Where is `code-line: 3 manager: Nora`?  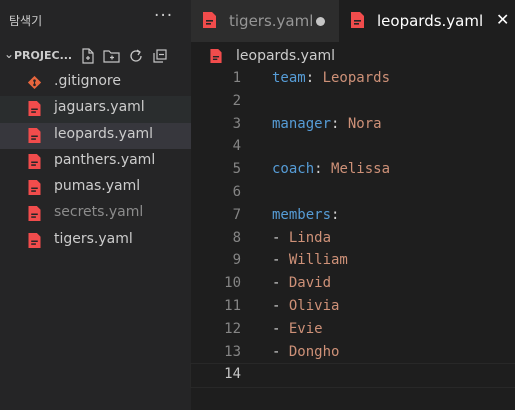
code-line: 3 manager: Nora is located at coordinates (353, 125).